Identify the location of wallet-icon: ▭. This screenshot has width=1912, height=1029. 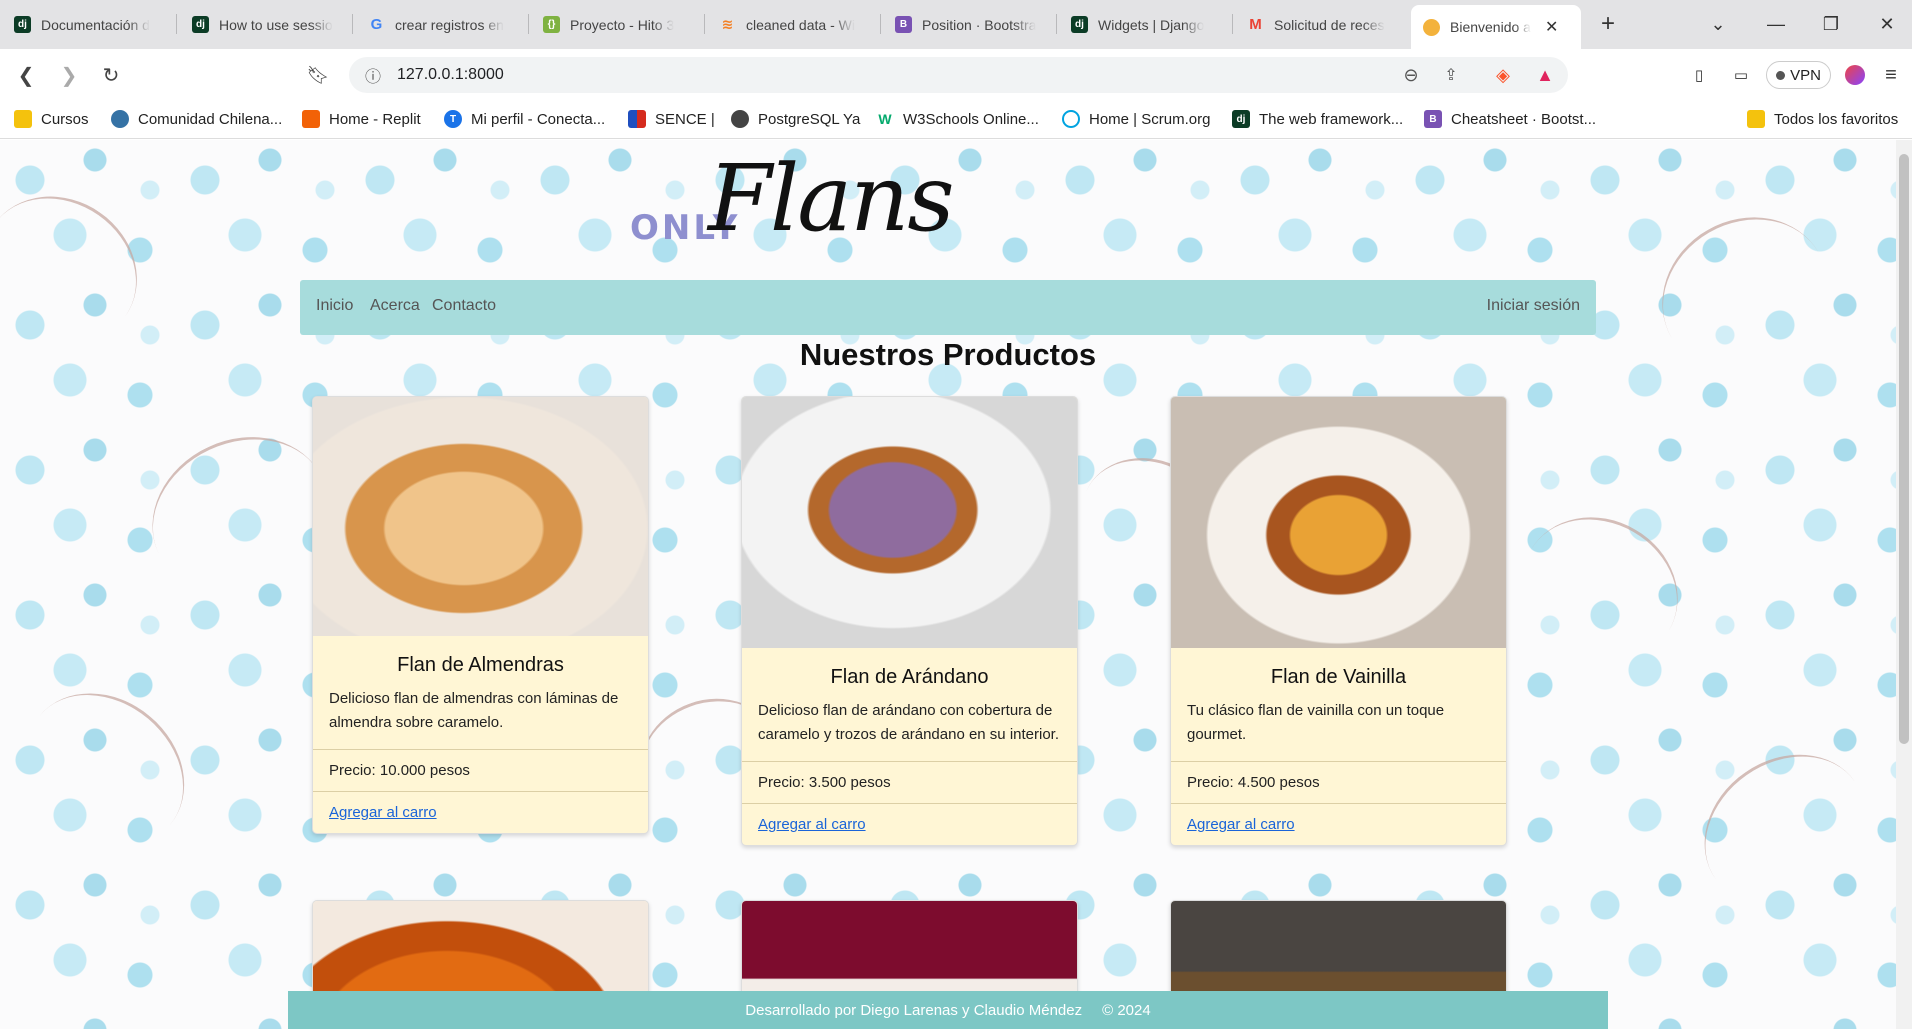
(1741, 75).